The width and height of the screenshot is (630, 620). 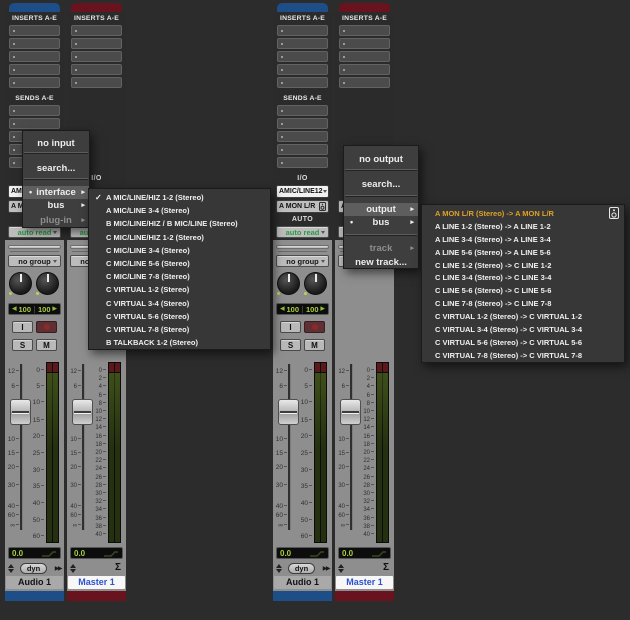 What do you see at coordinates (34, 98) in the screenshot?
I see `sends-header: SENDS A-E` at bounding box center [34, 98].